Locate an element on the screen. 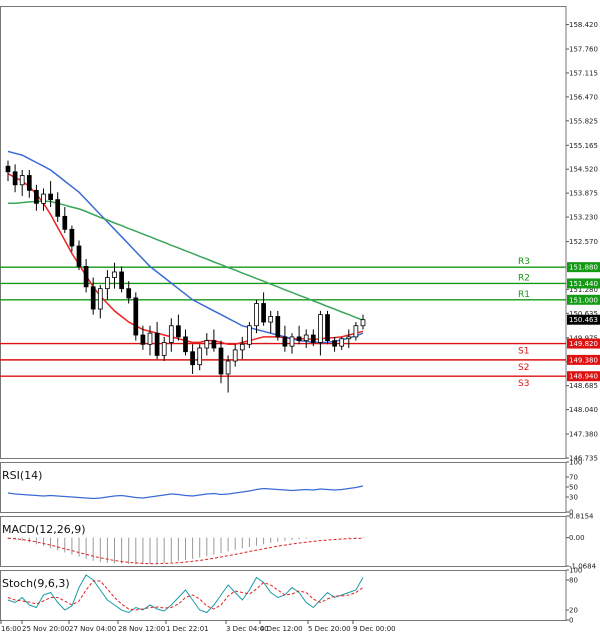 This screenshot has height=641, width=600. level-name-s2: S2 is located at coordinates (523, 368).